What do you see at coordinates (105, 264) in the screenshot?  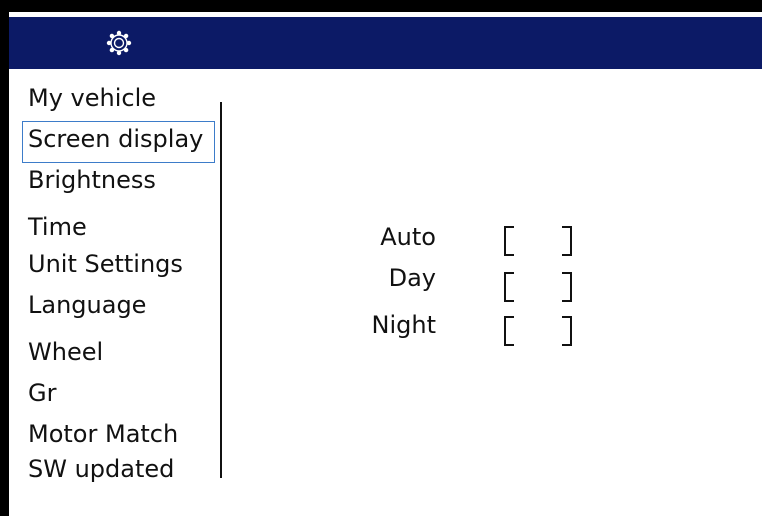 I see `sidebar-item-unit-settings: Unit Settings` at bounding box center [105, 264].